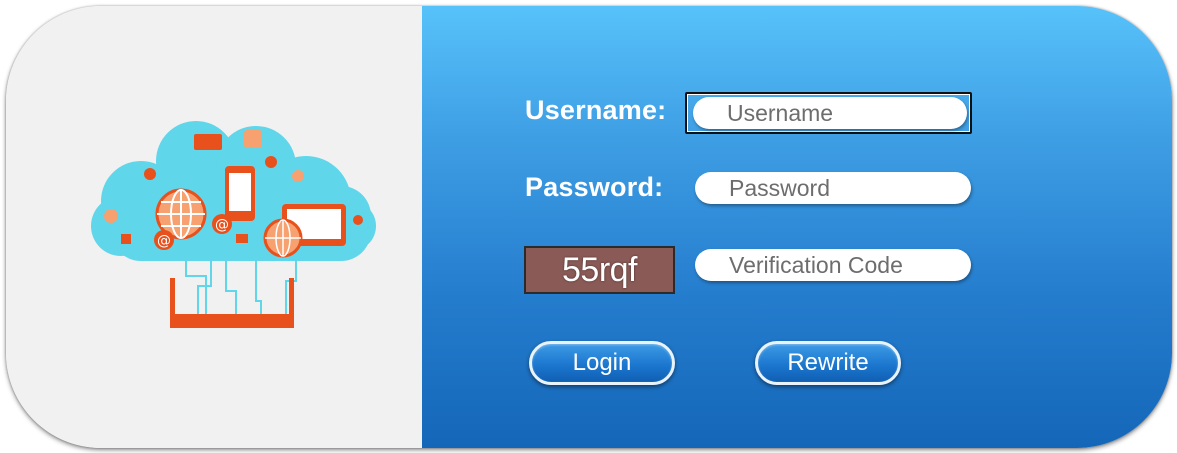 The width and height of the screenshot is (1177, 453). Describe the element at coordinates (833, 265) in the screenshot. I see `verification-code-input` at that location.